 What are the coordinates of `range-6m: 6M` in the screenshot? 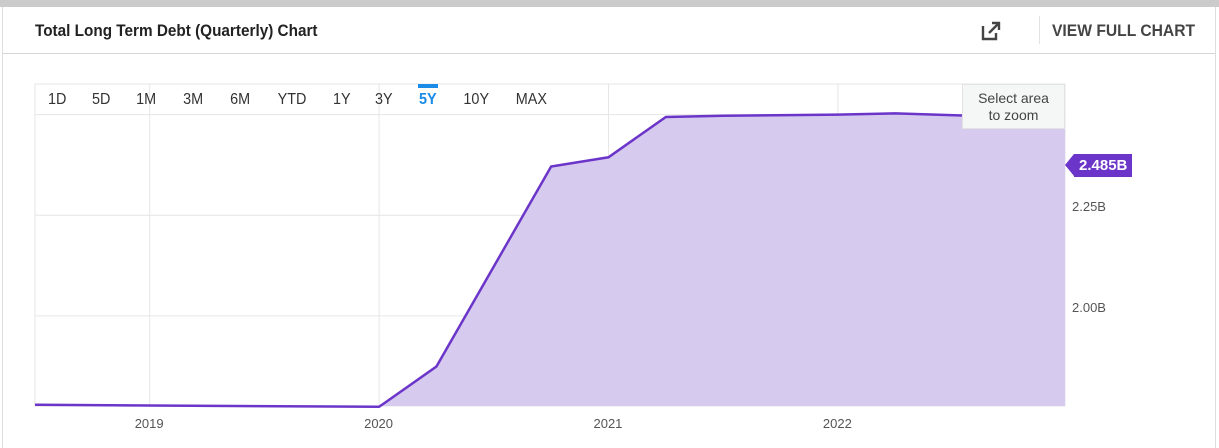 It's located at (240, 100).